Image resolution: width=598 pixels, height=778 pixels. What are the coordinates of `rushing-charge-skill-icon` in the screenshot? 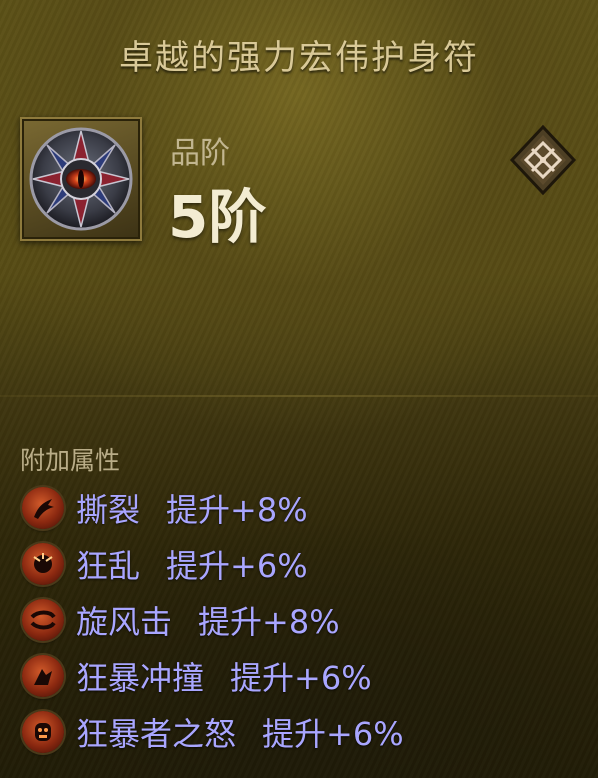 It's located at (43, 676).